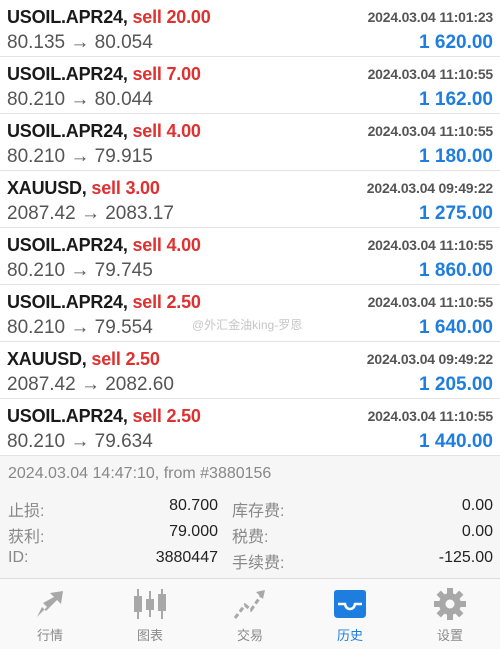  What do you see at coordinates (80, 99) in the screenshot?
I see `trade-prices: 80.210 → 80.044` at bounding box center [80, 99].